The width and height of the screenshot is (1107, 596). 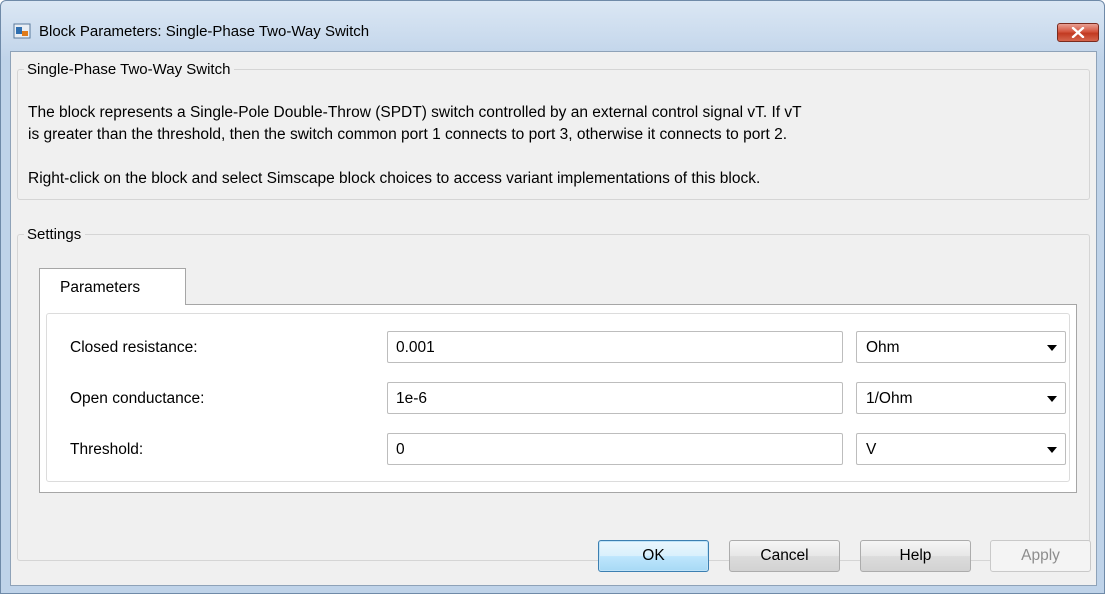 I want to click on closed-resistance-value: 0.001, so click(x=415, y=347).